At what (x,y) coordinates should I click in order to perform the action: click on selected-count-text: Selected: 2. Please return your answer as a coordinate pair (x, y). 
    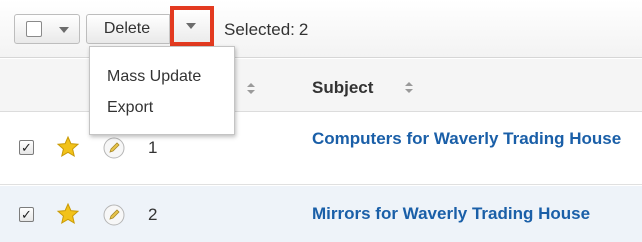
    Looking at the image, I should click on (264, 30).